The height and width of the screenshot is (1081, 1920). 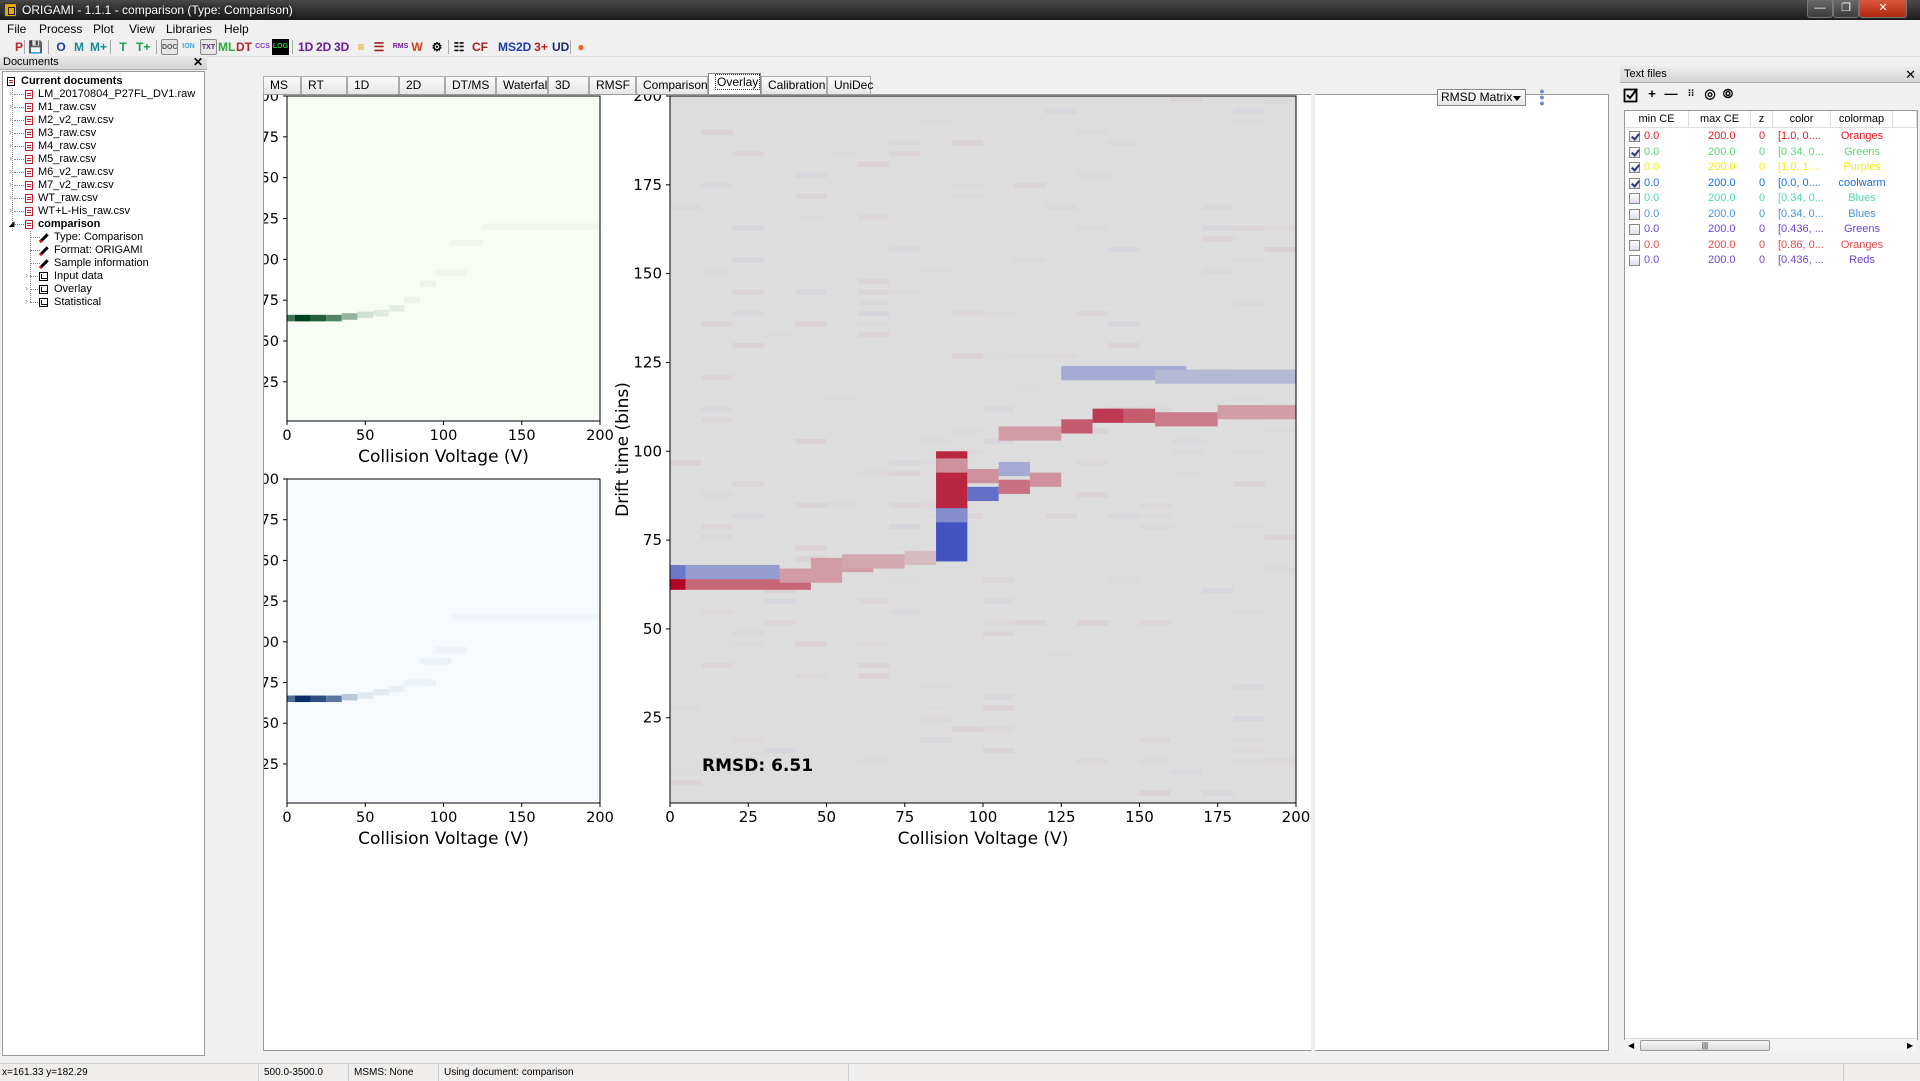 I want to click on tree-item-document: › M1_raw.csv, so click(x=52, y=107).